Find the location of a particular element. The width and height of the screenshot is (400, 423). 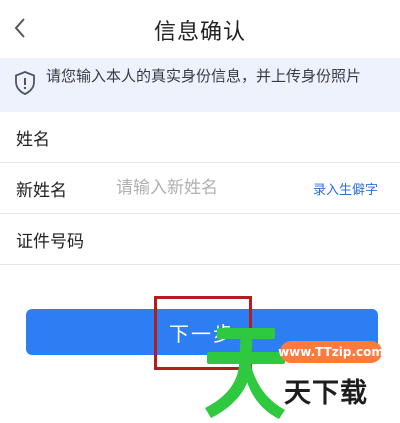

header: 信息确认 is located at coordinates (200, 29).